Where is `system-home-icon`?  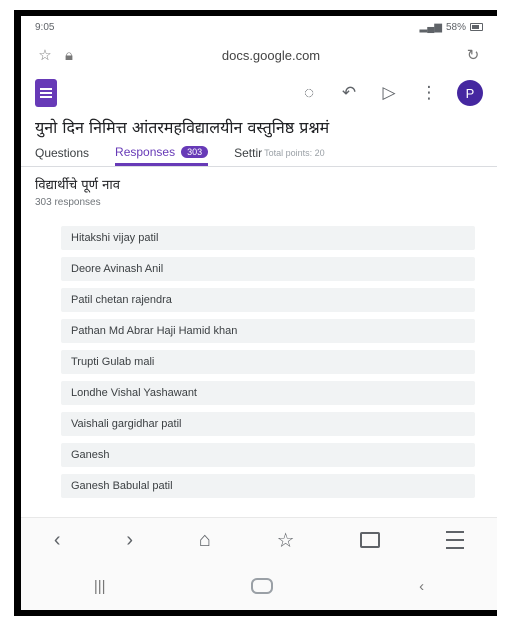 system-home-icon is located at coordinates (262, 586).